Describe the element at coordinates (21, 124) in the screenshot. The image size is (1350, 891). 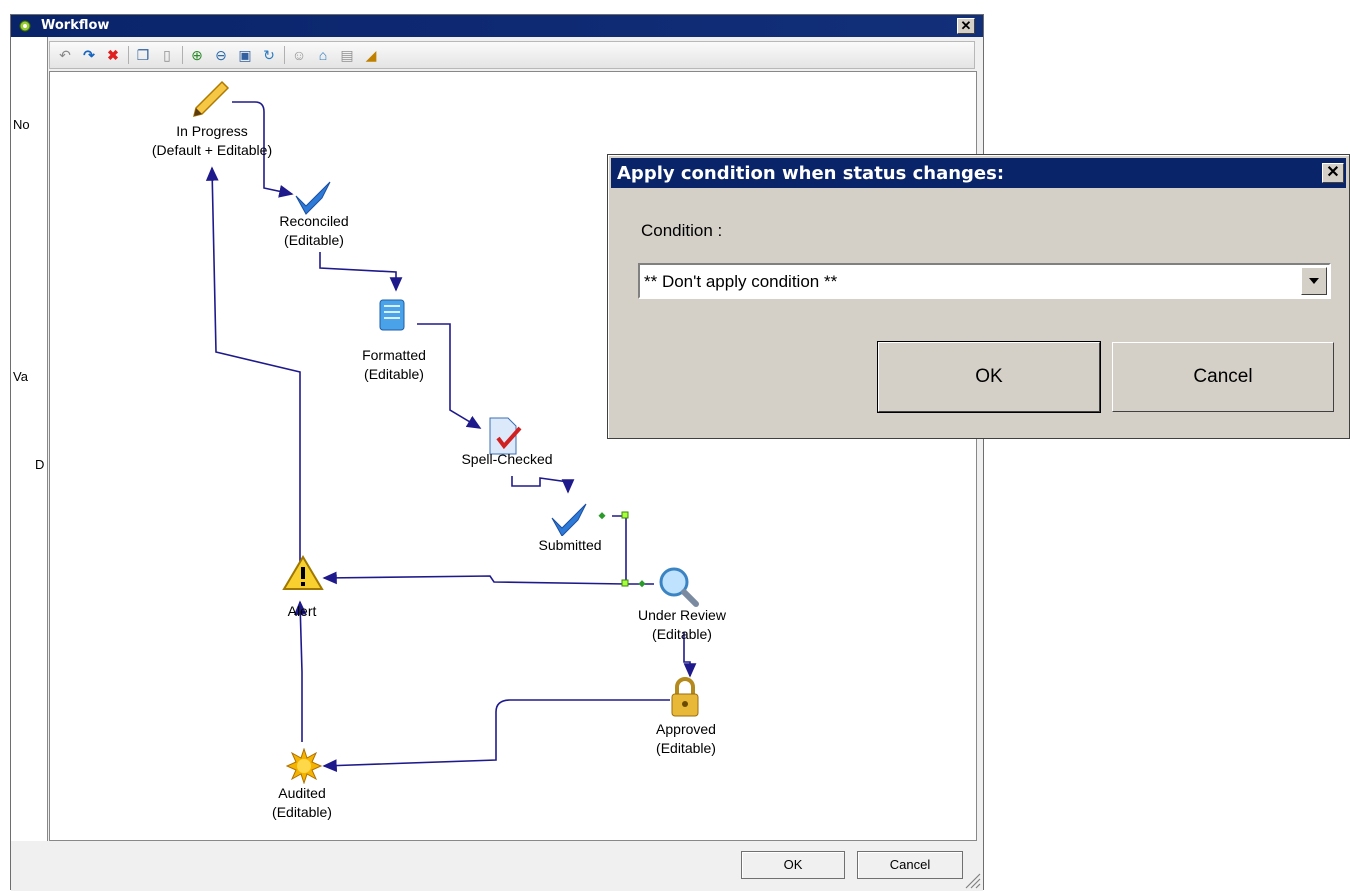
I see `left-strip-label: No` at that location.